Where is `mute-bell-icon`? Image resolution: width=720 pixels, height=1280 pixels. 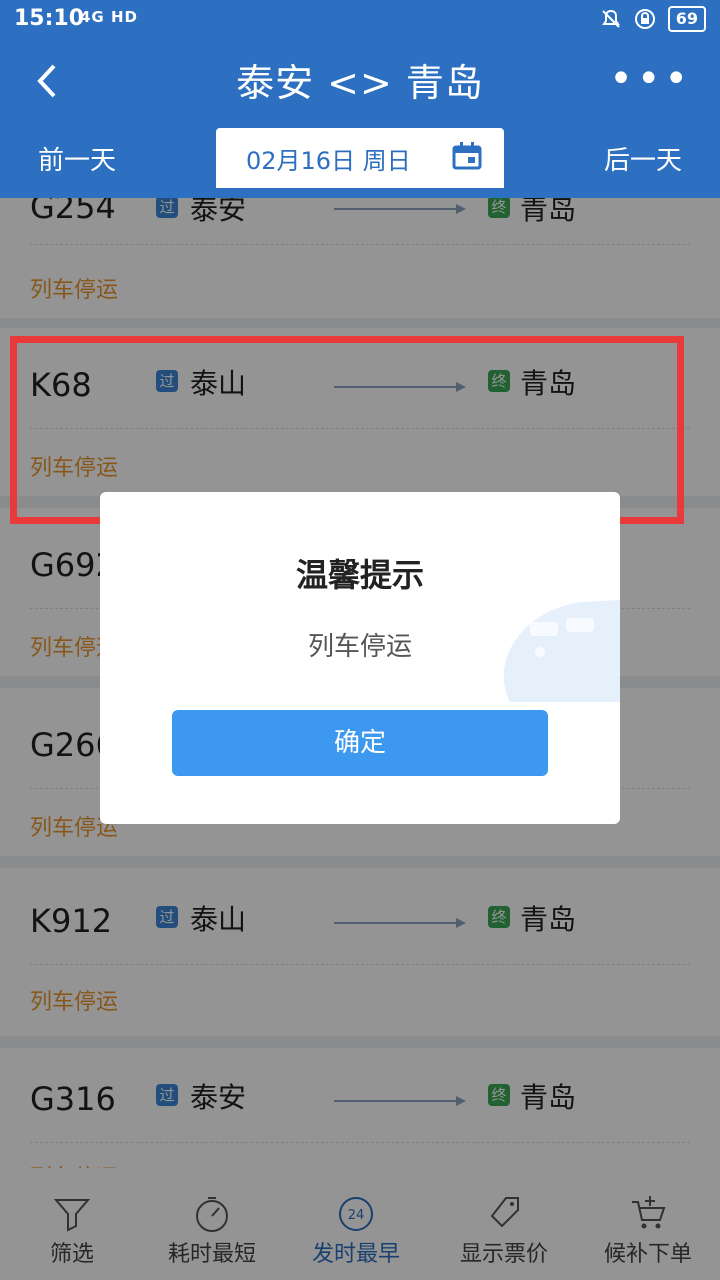 mute-bell-icon is located at coordinates (610, 18).